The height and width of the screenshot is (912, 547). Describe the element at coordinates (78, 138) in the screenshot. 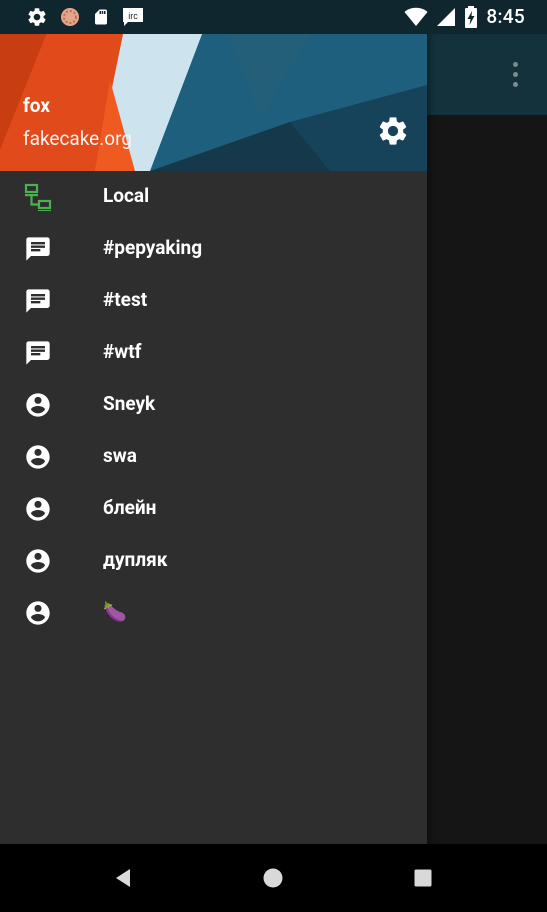

I see `server-label: fakecake.org` at that location.